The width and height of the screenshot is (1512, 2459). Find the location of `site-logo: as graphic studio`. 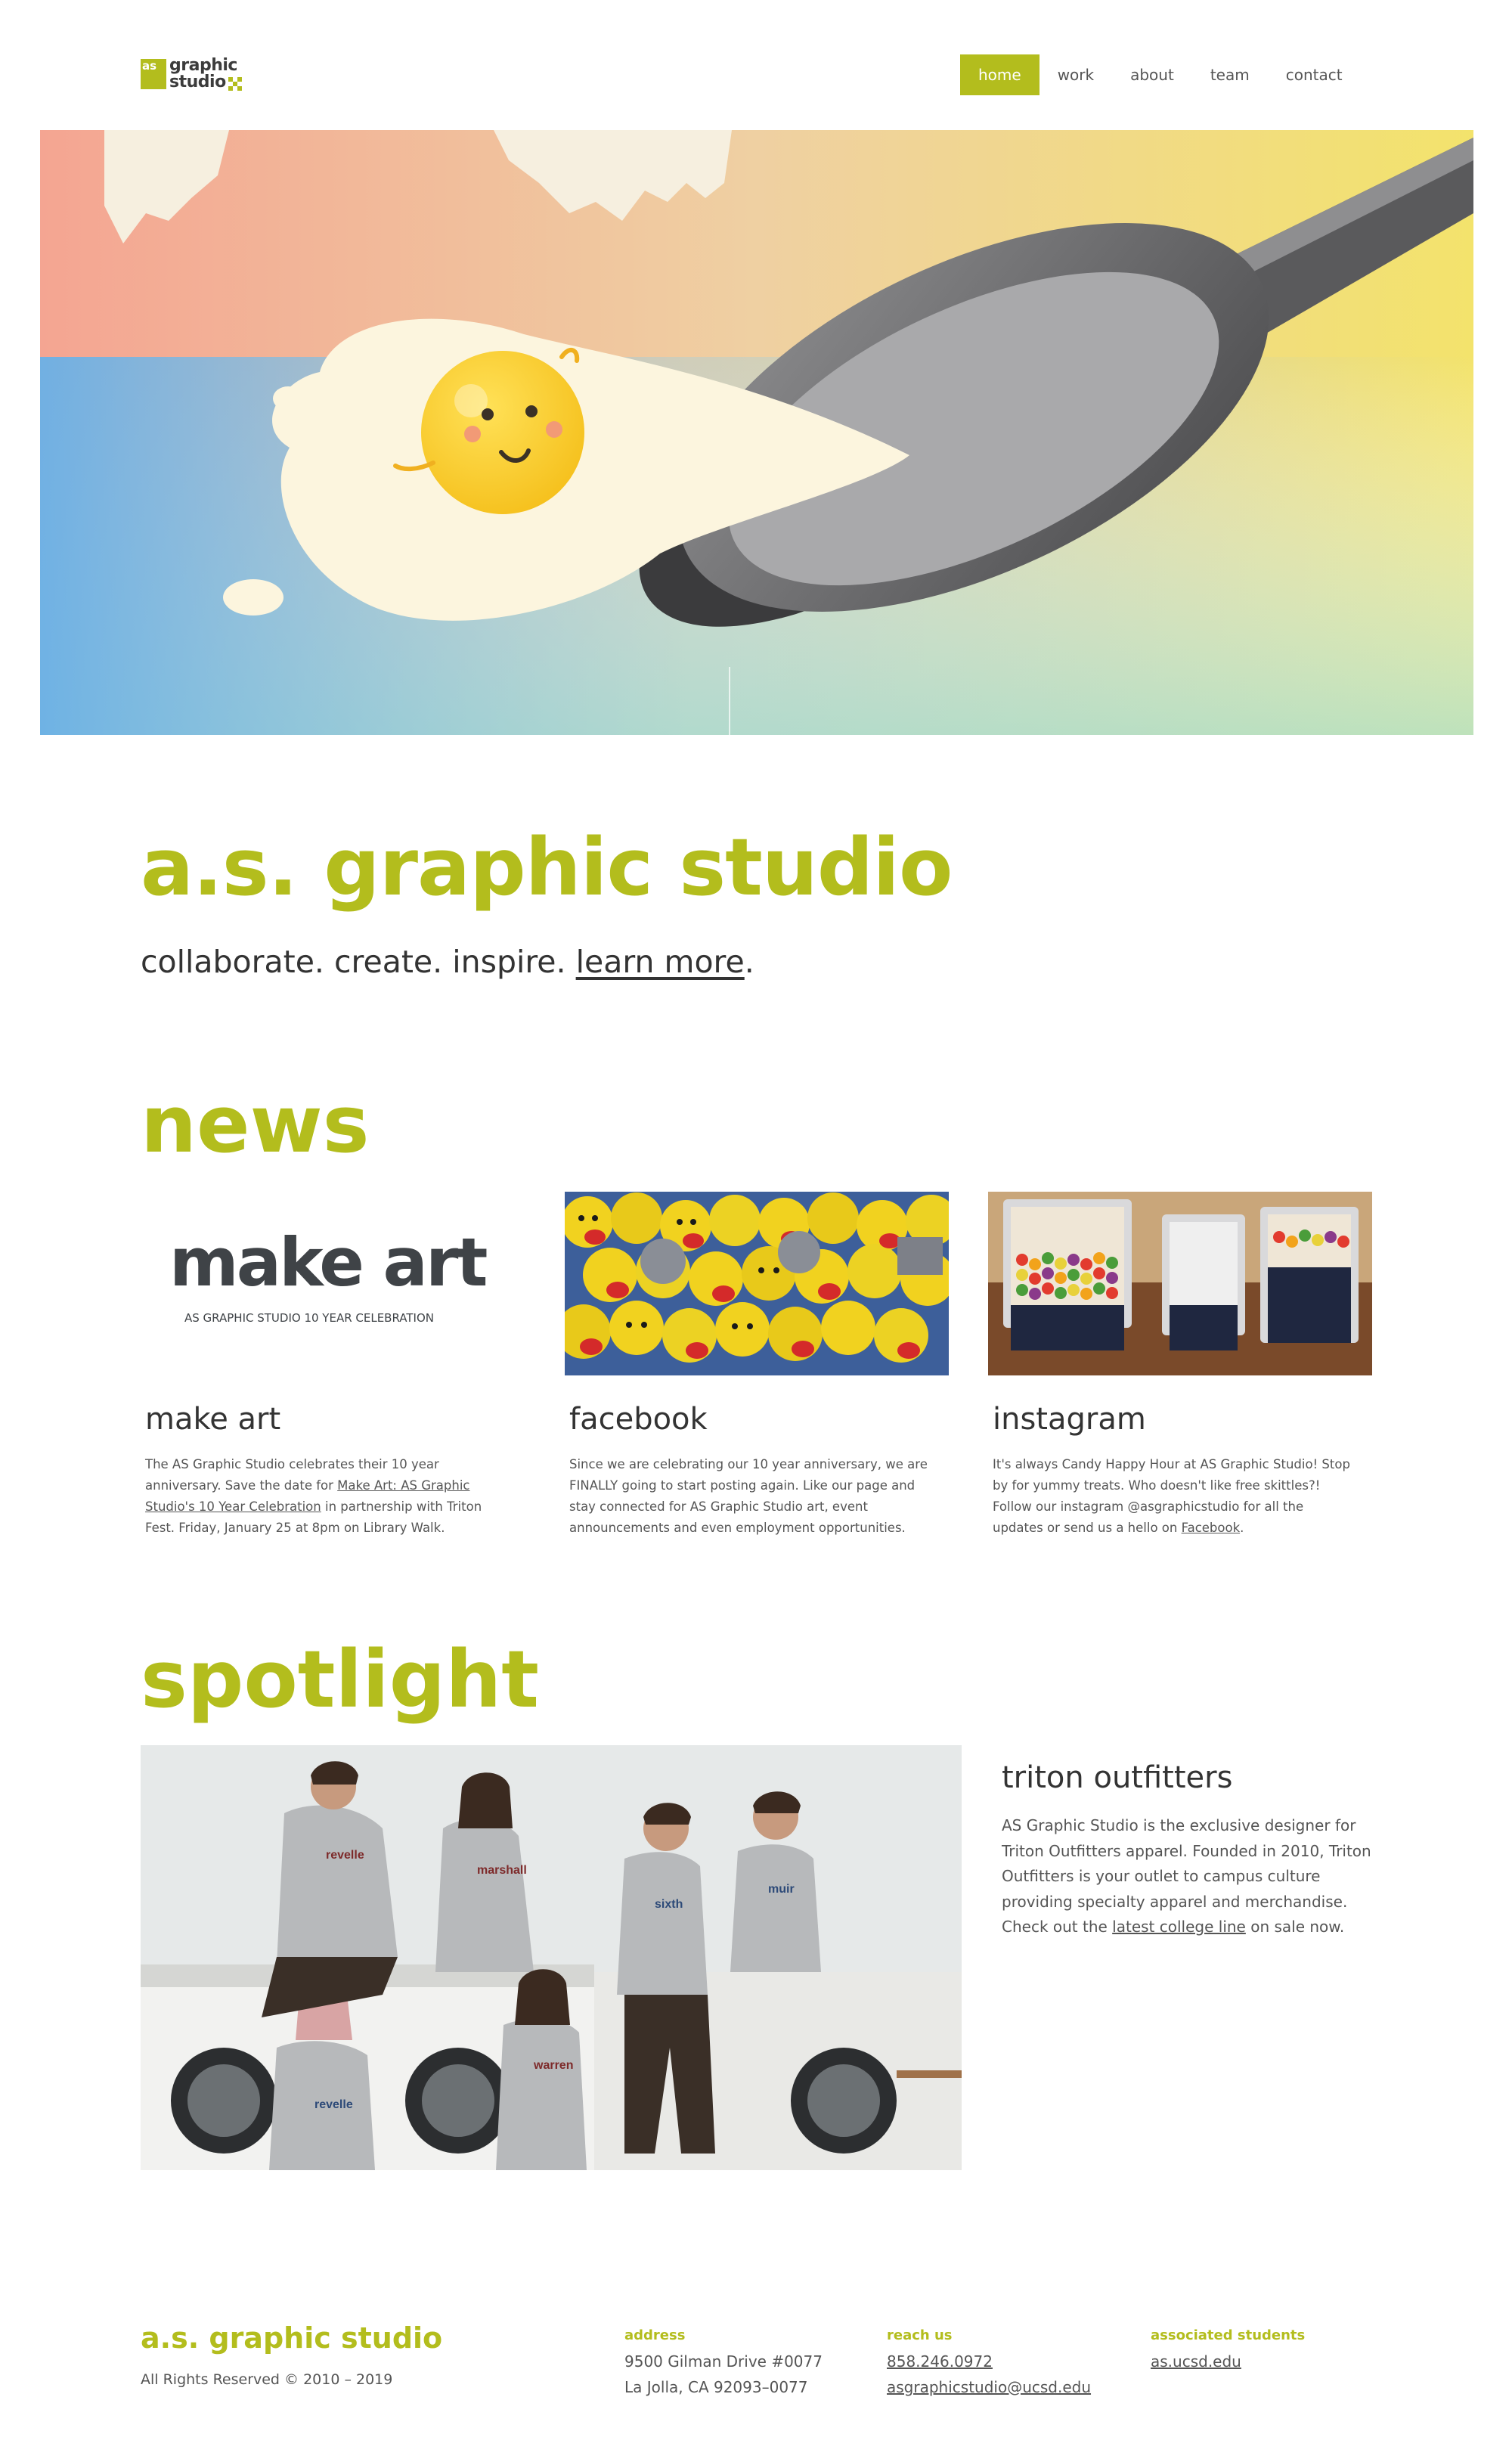

site-logo: as graphic studio is located at coordinates (193, 75).